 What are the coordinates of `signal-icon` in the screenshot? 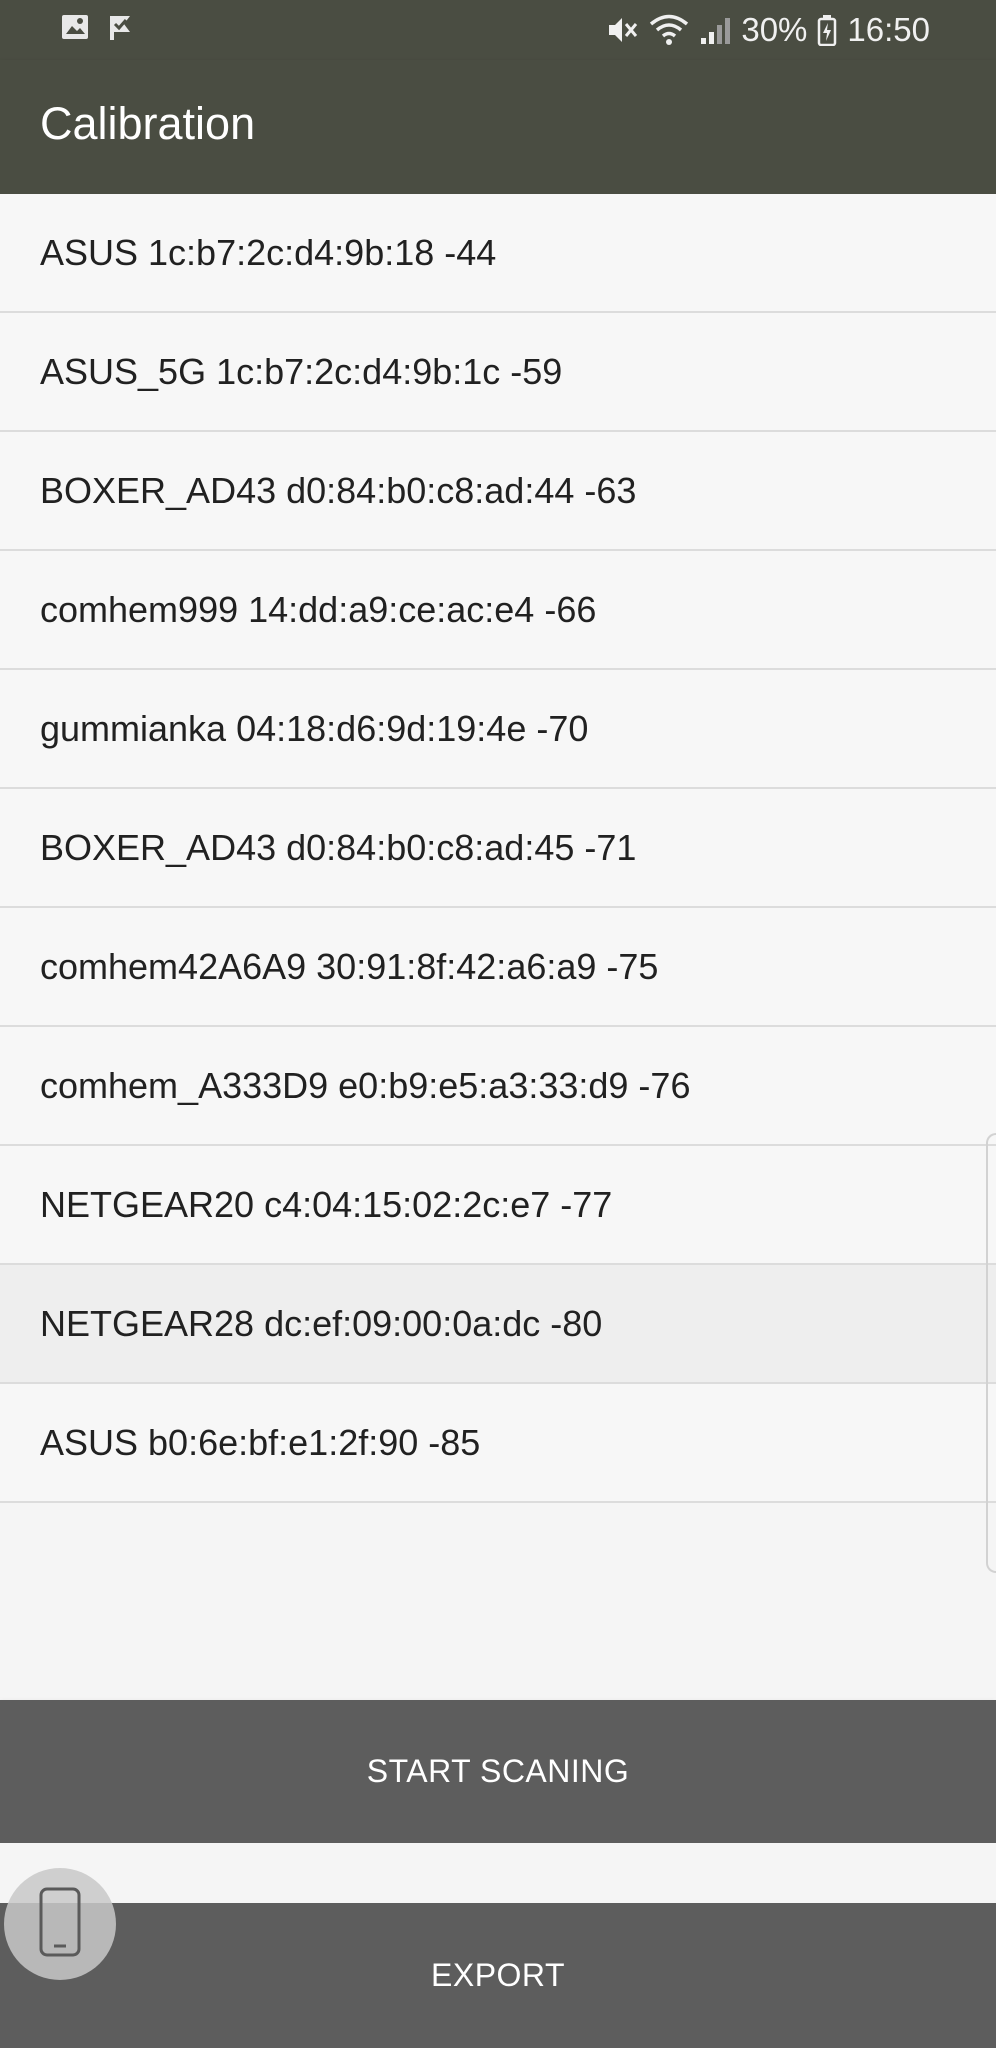 It's located at (715, 30).